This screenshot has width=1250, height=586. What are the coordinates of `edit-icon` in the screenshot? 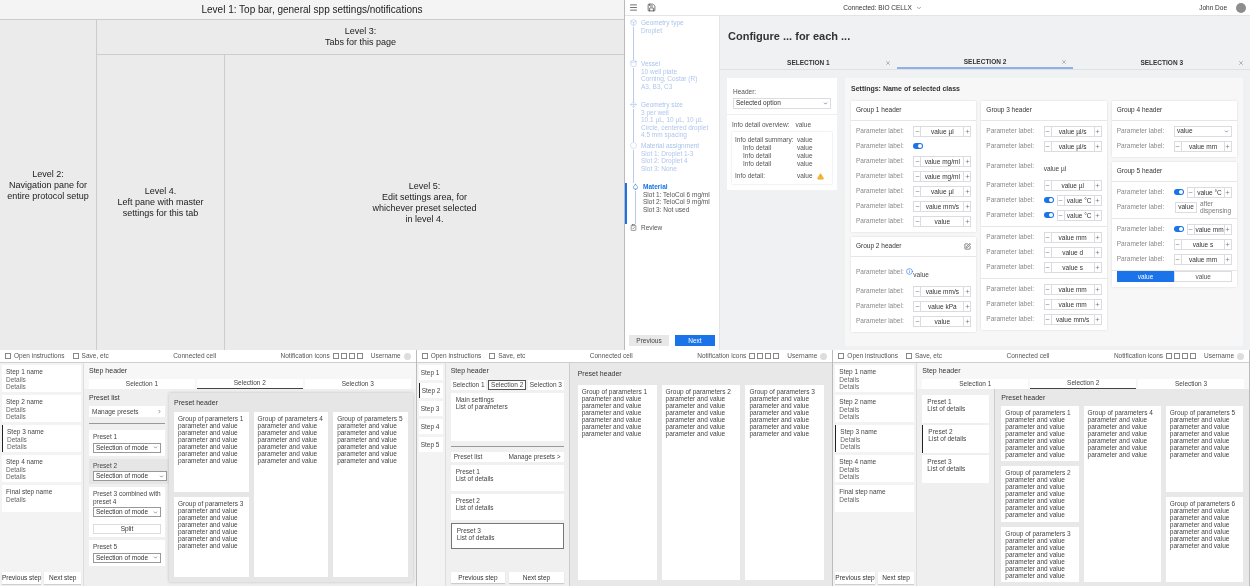 It's located at (968, 246).